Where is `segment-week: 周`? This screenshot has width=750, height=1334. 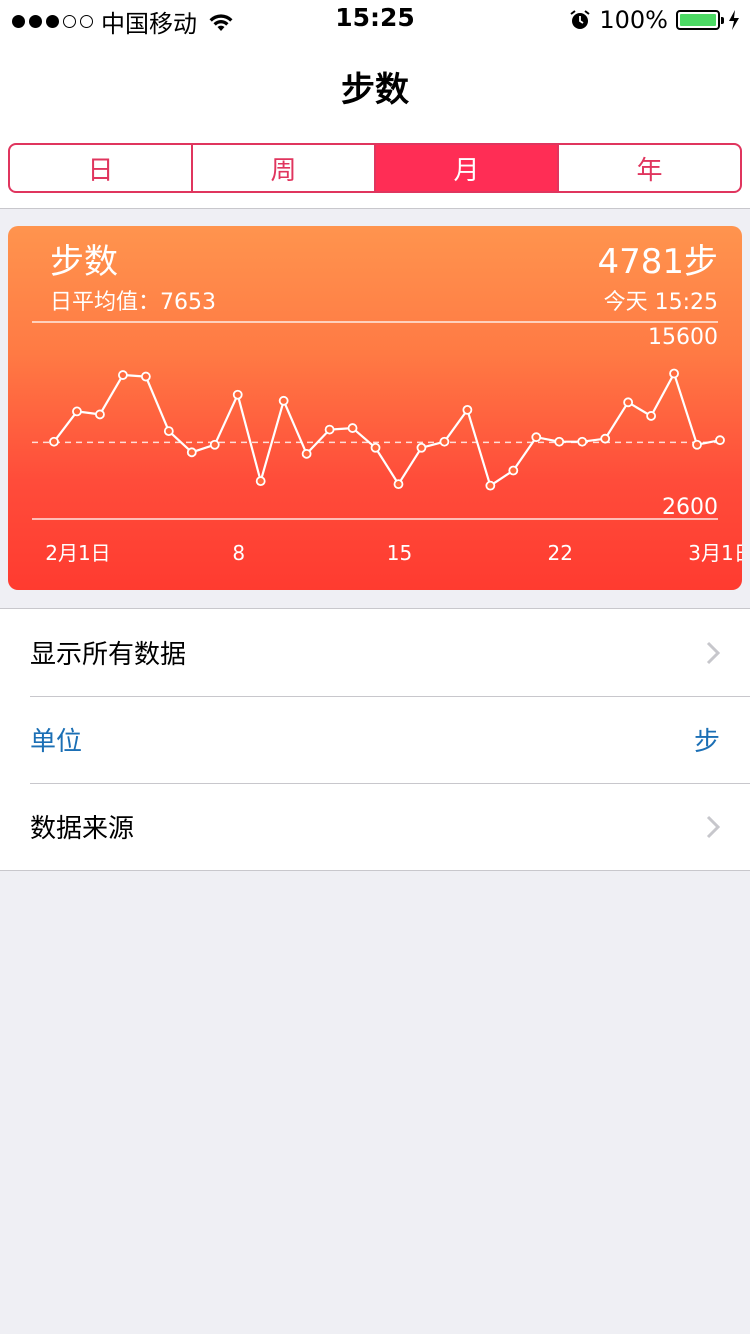 segment-week: 周 is located at coordinates (284, 168).